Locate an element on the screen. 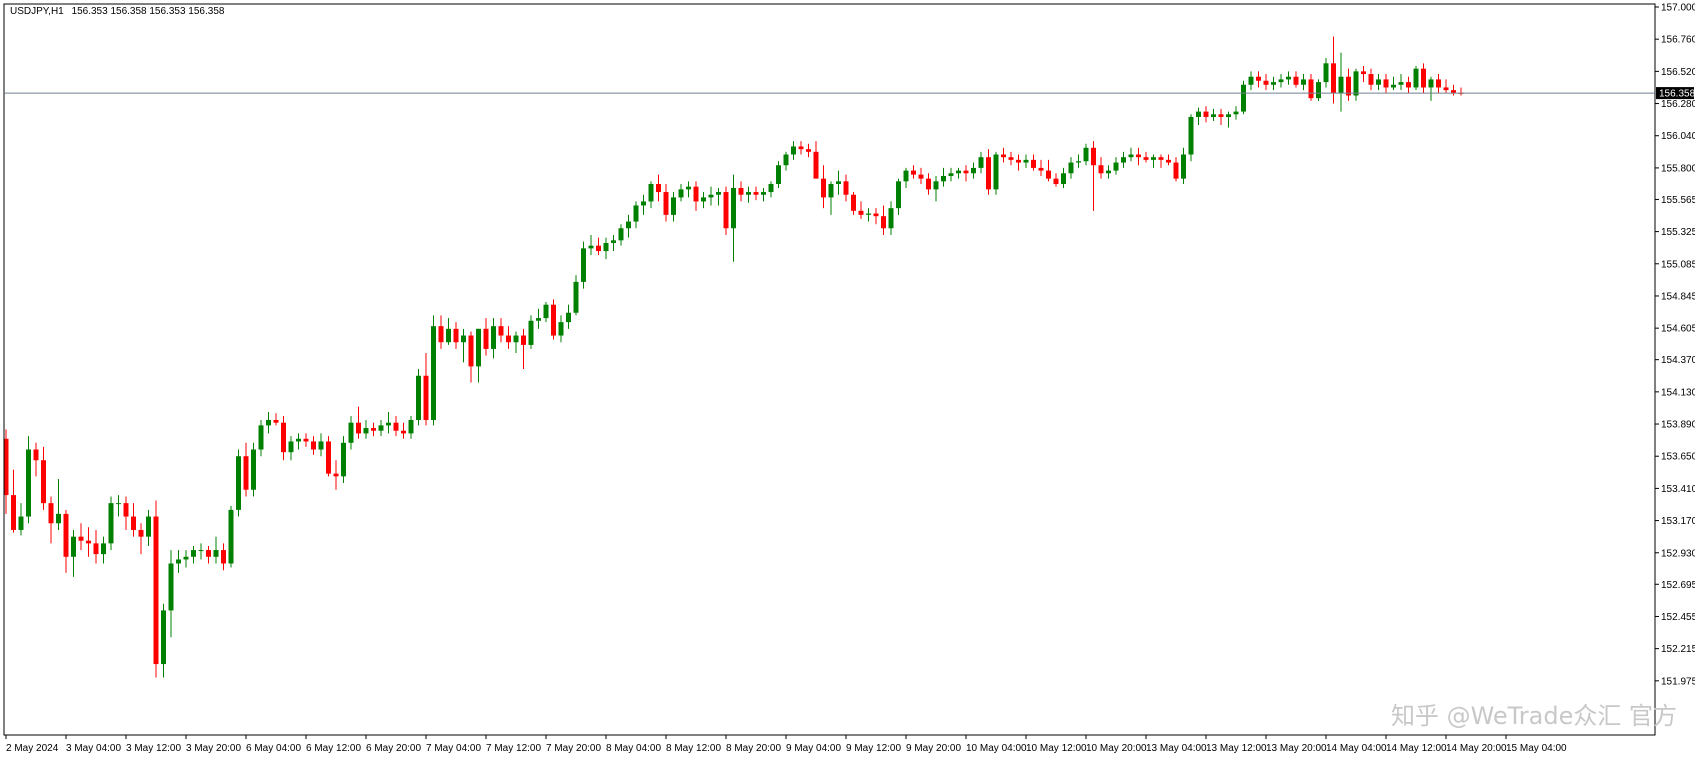 The image size is (1695, 759). x-tick-label: 9 May 12:00 is located at coordinates (873, 748).